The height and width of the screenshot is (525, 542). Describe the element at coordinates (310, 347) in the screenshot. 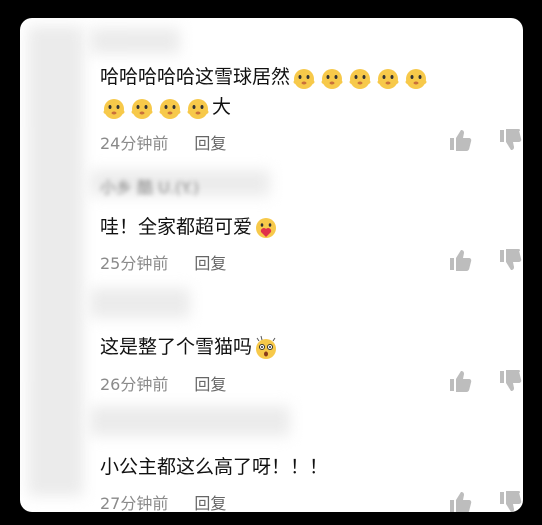

I see `comment-text: 这是整了个雪猫吗` at that location.